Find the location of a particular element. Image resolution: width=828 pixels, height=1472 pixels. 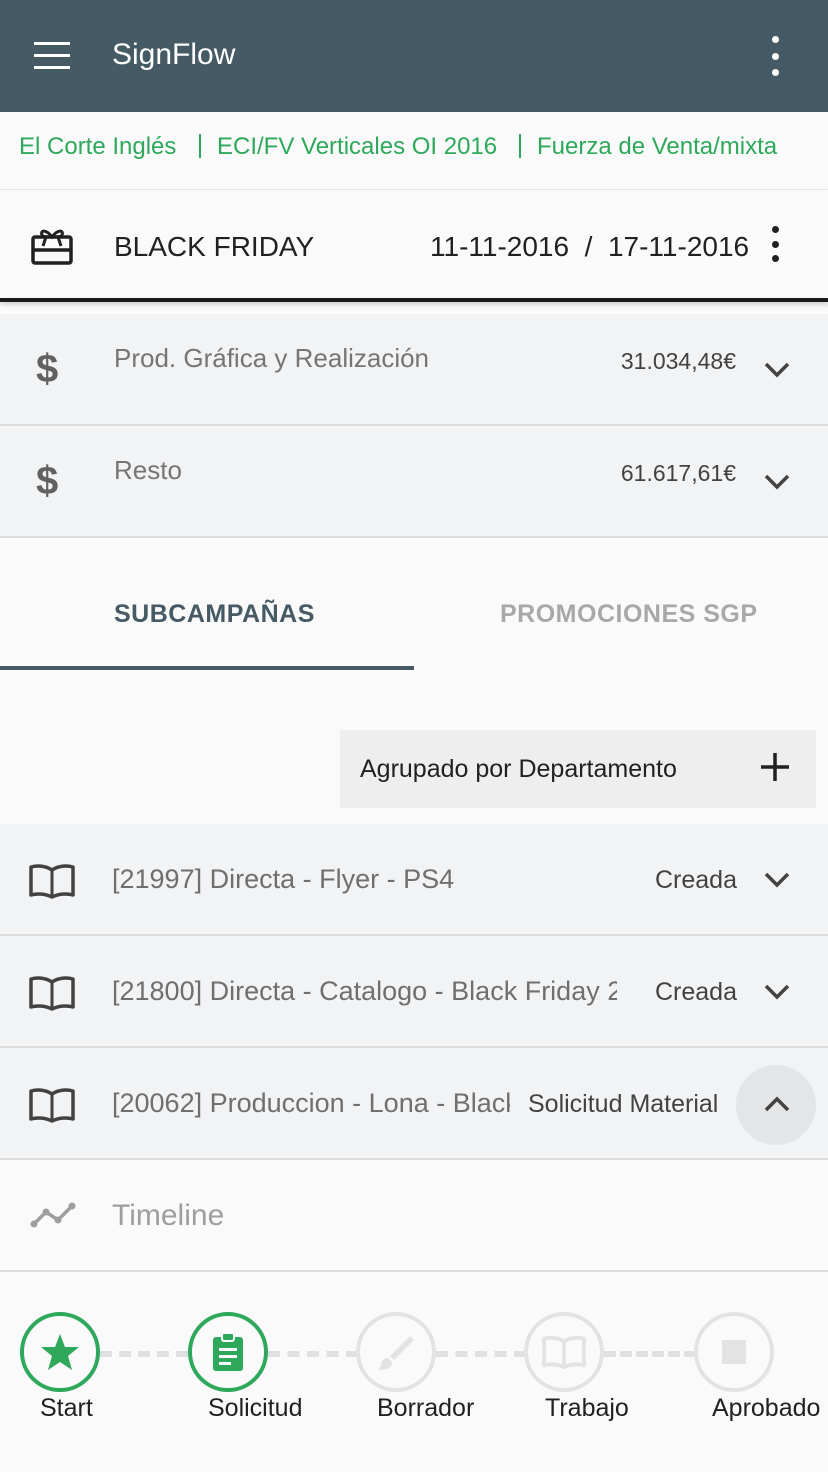

budget-label: Resto is located at coordinates (148, 470).